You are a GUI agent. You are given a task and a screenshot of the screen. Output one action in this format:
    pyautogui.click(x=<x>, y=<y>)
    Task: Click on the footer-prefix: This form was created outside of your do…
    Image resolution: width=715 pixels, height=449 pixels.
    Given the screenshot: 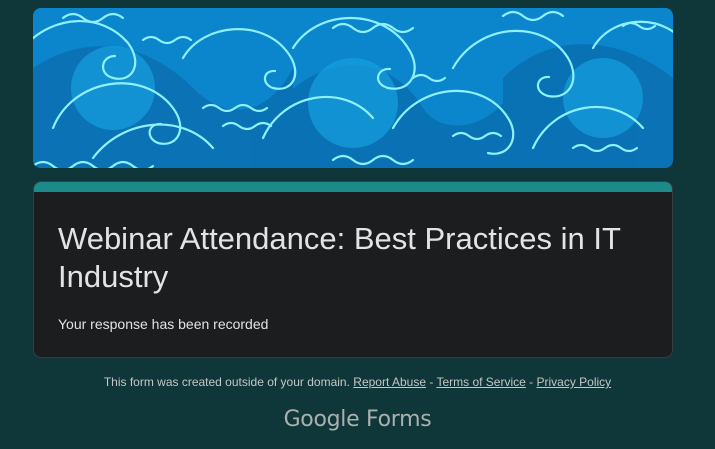 What is the action you would take?
    pyautogui.click(x=226, y=382)
    